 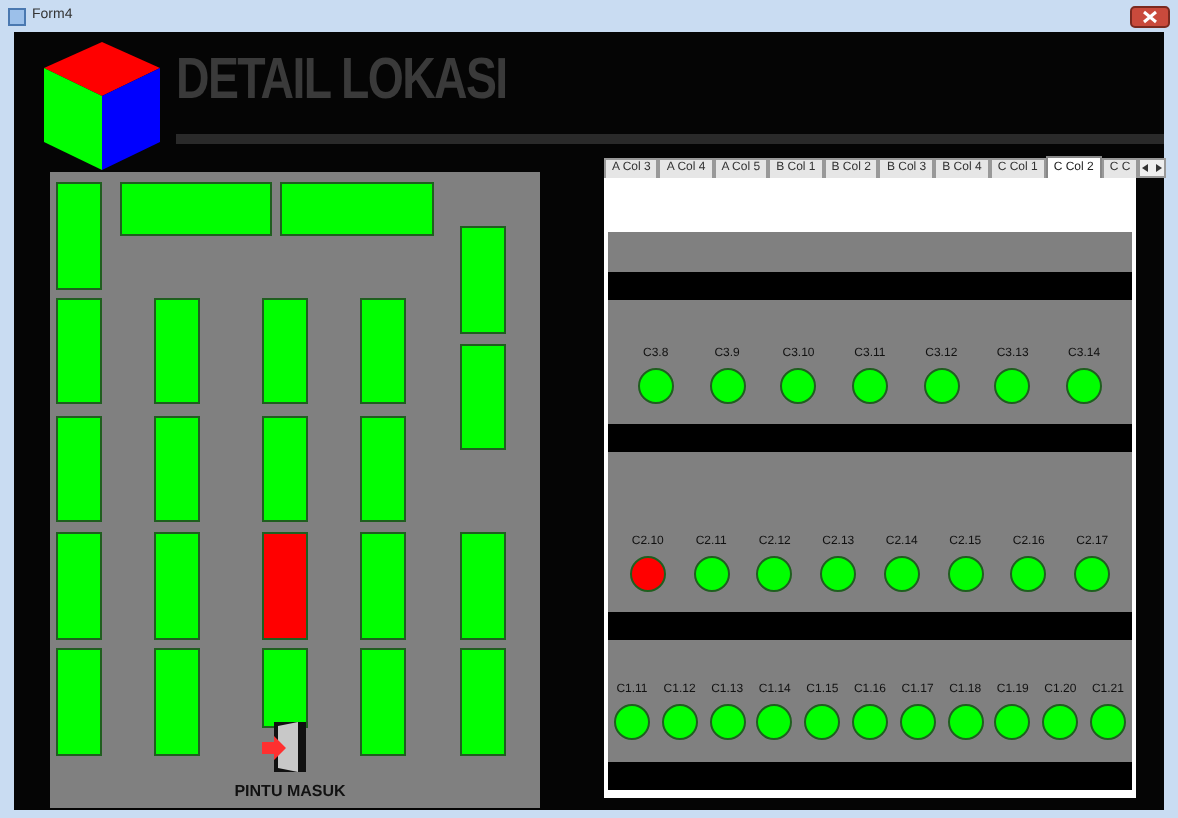 I want to click on app-icon, so click(x=17, y=16).